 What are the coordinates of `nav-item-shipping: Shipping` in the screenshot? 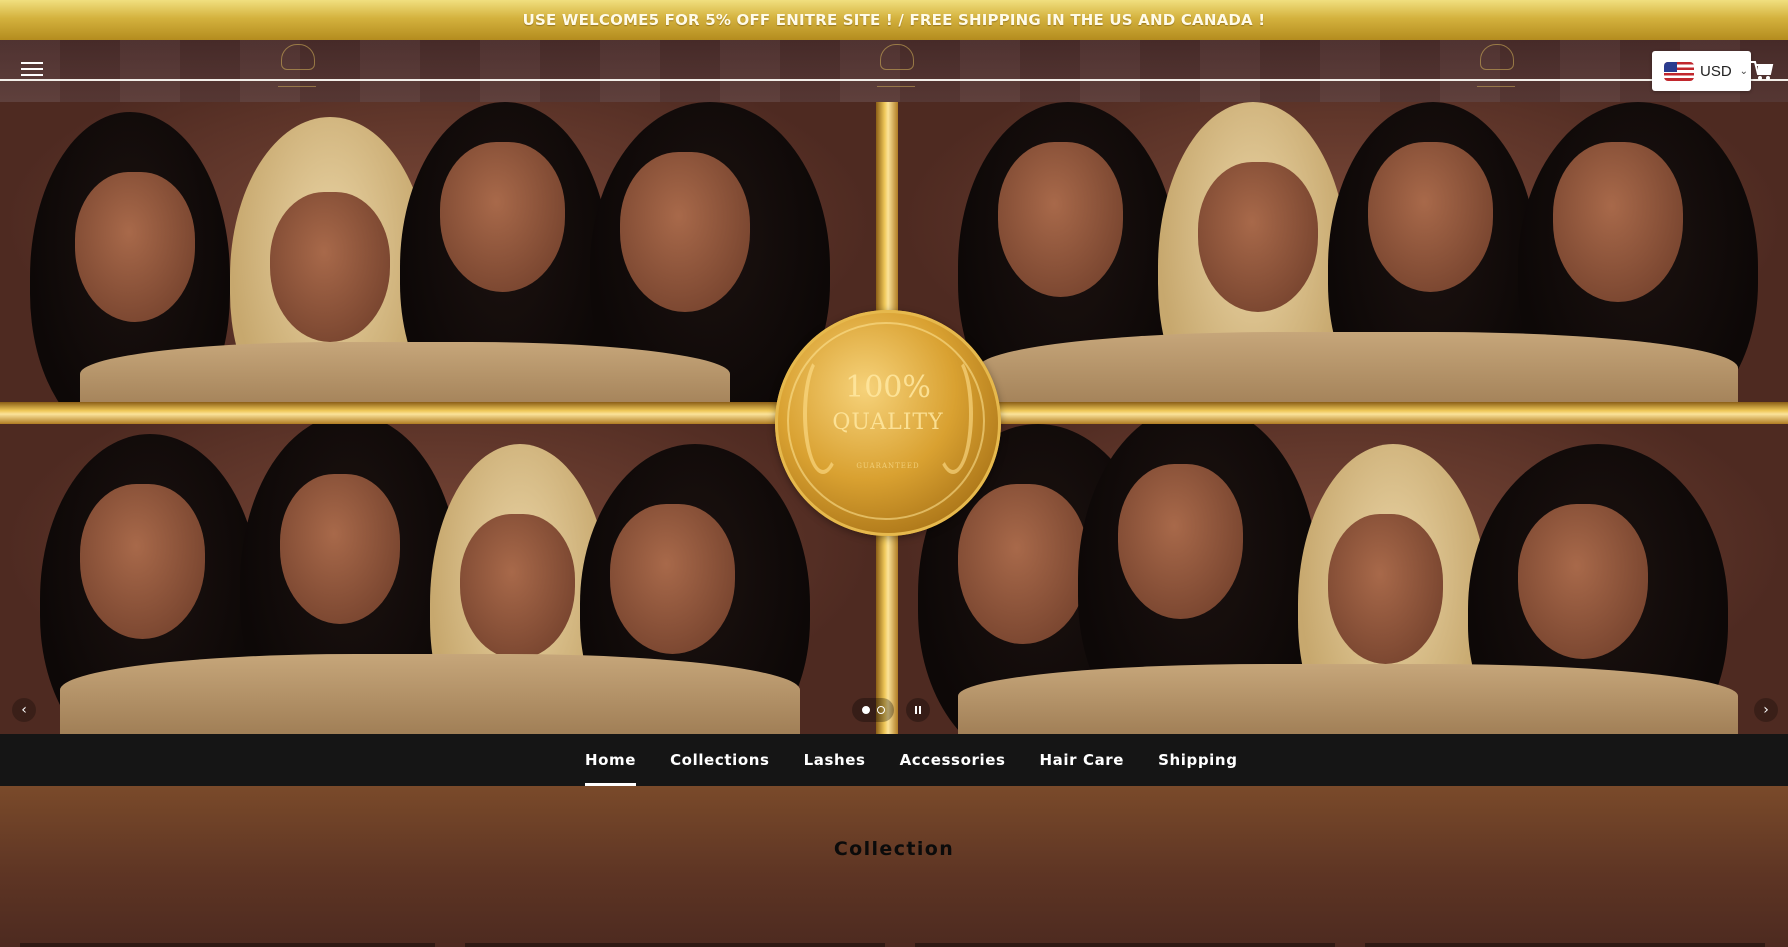 It's located at (1197, 760).